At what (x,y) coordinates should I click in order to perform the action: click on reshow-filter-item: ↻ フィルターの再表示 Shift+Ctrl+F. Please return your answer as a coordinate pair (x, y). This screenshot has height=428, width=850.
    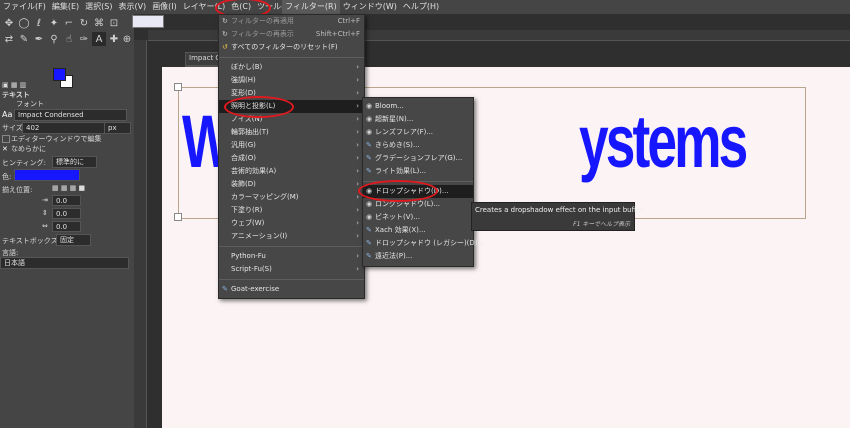
    Looking at the image, I should click on (291, 34).